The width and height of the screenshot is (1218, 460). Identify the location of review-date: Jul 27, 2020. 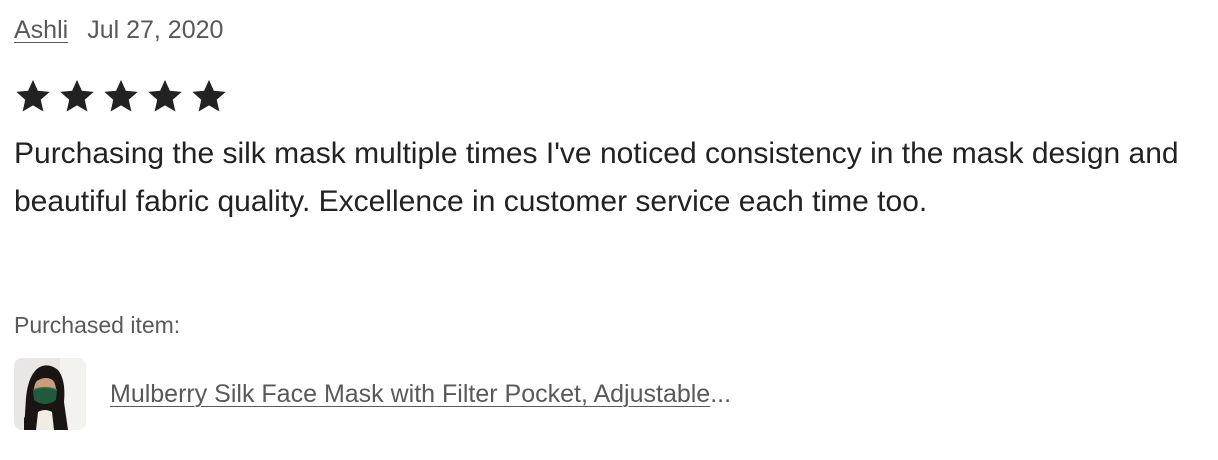
(155, 29).